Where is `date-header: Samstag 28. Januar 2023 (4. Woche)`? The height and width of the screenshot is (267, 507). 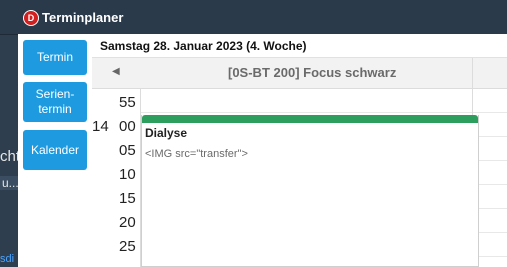 date-header: Samstag 28. Januar 2023 (4. Woche) is located at coordinates (299, 46).